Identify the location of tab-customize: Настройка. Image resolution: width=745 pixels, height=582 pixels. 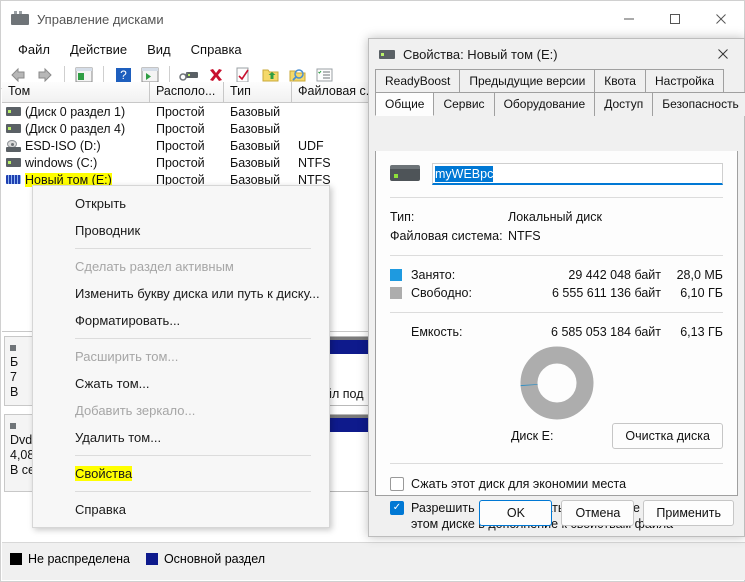
(684, 81).